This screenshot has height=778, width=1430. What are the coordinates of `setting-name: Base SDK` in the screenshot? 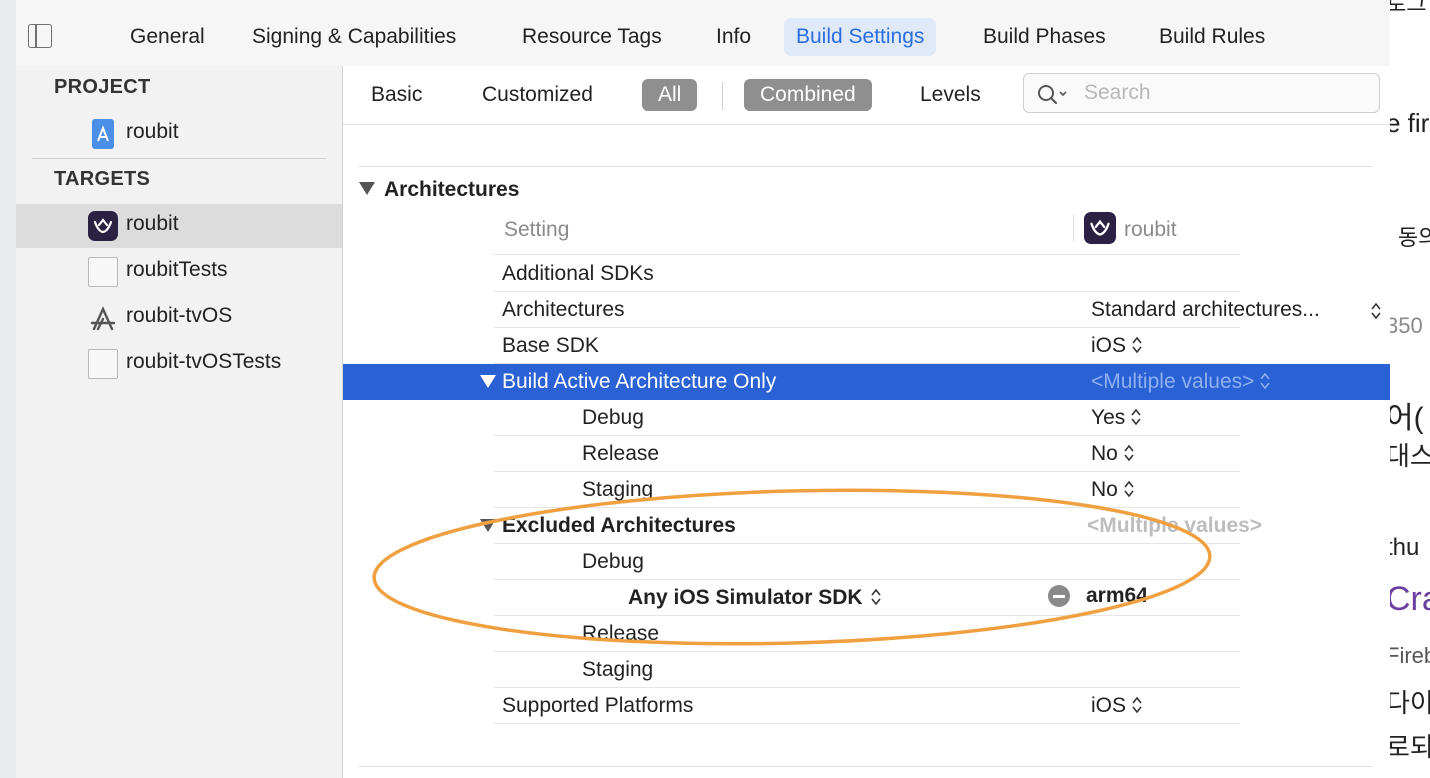 It's located at (550, 345).